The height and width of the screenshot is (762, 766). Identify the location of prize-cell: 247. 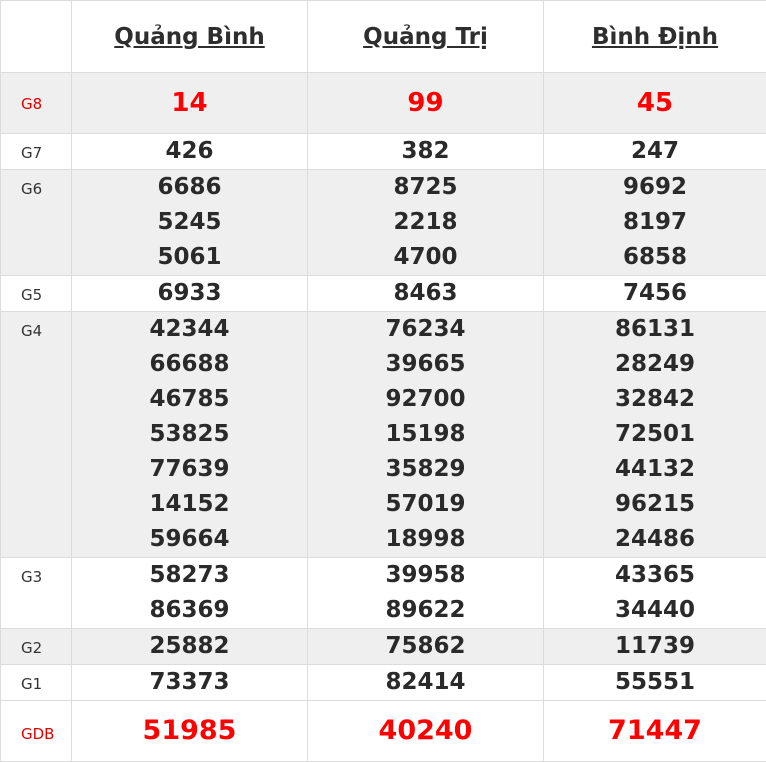
(655, 152).